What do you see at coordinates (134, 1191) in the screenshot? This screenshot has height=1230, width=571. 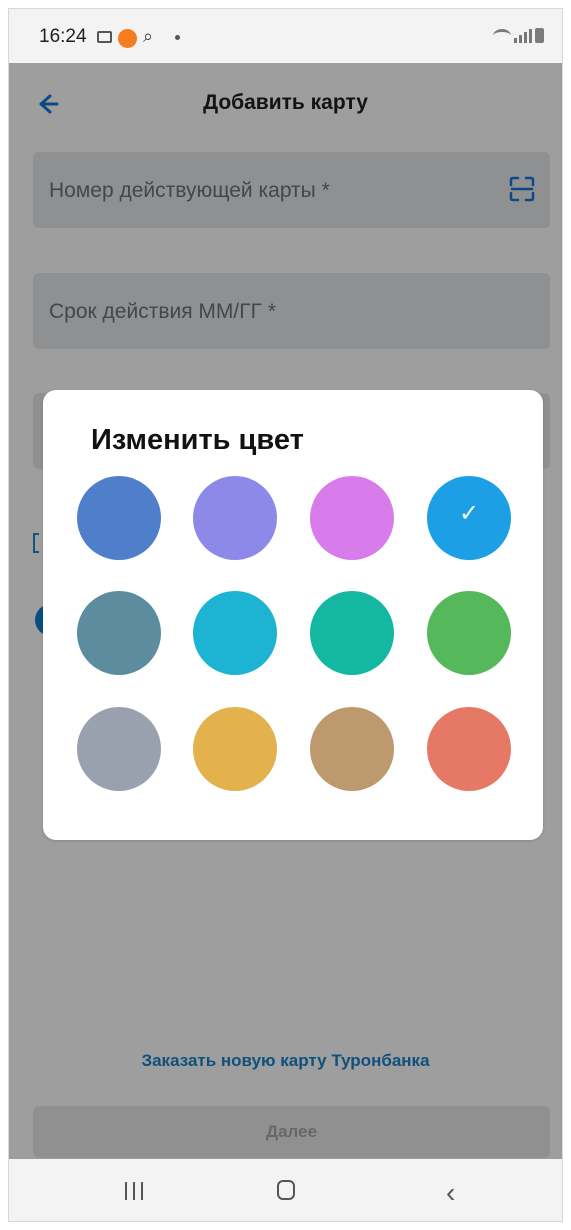 I see `recent-apps-icon` at bounding box center [134, 1191].